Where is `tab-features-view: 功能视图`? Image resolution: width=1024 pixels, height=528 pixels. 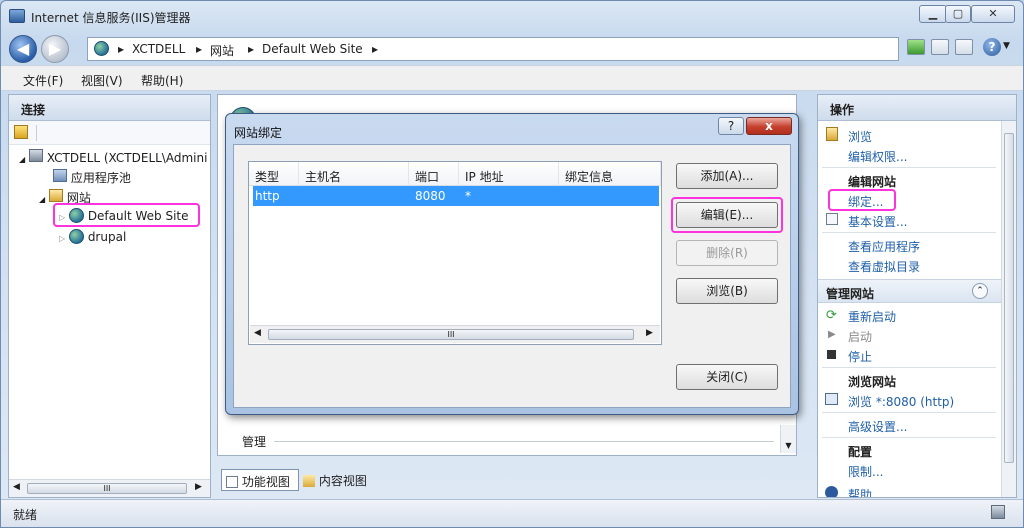 tab-features-view: 功能视图 is located at coordinates (260, 480).